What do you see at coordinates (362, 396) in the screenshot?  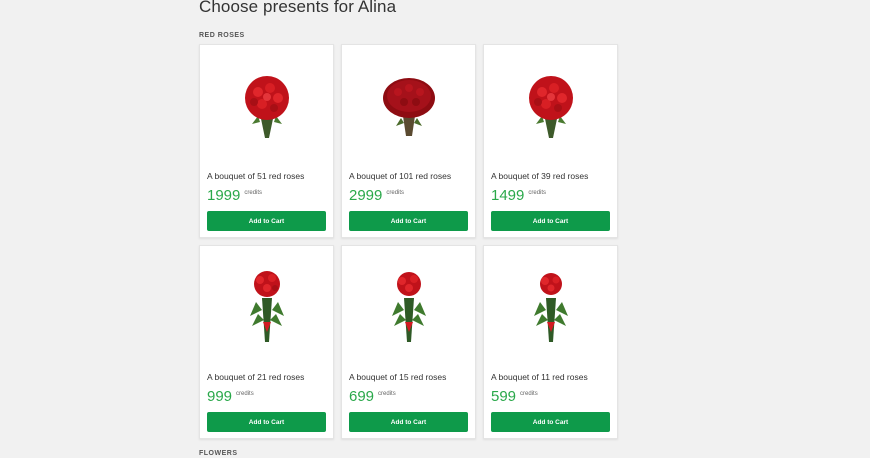 I see `product-price: 699` at bounding box center [362, 396].